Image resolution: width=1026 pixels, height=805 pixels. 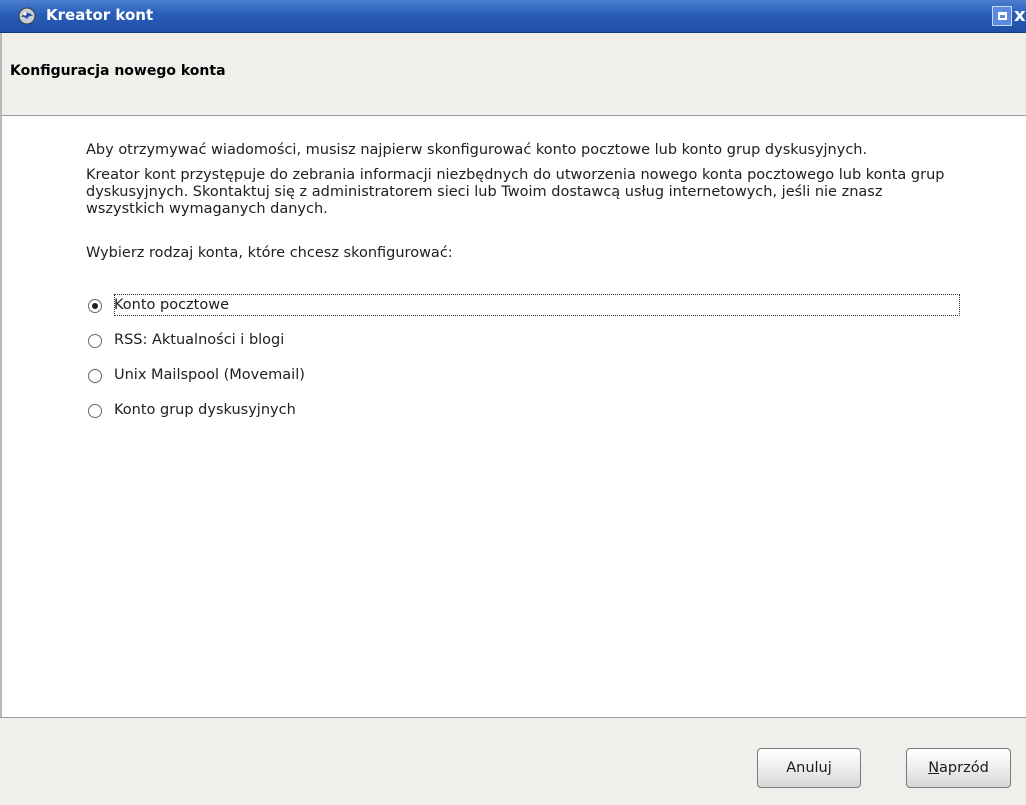 I want to click on radio-label: Konto grup dyskusyjnych, so click(x=205, y=410).